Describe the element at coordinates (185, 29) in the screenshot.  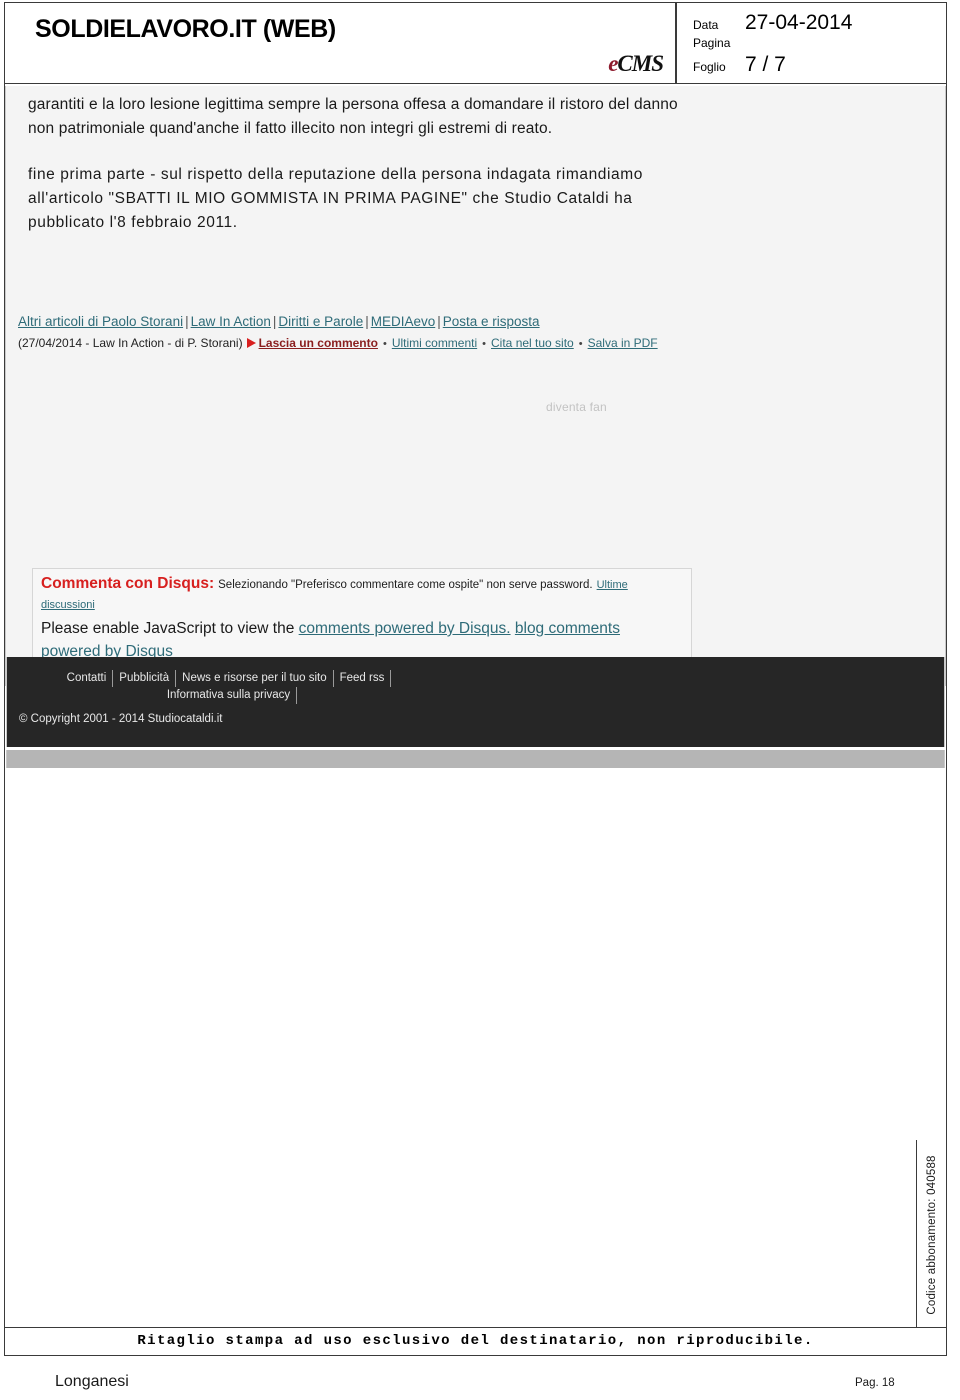
I see `source-title: SOLDIELAVORO.IT (WEB)` at that location.